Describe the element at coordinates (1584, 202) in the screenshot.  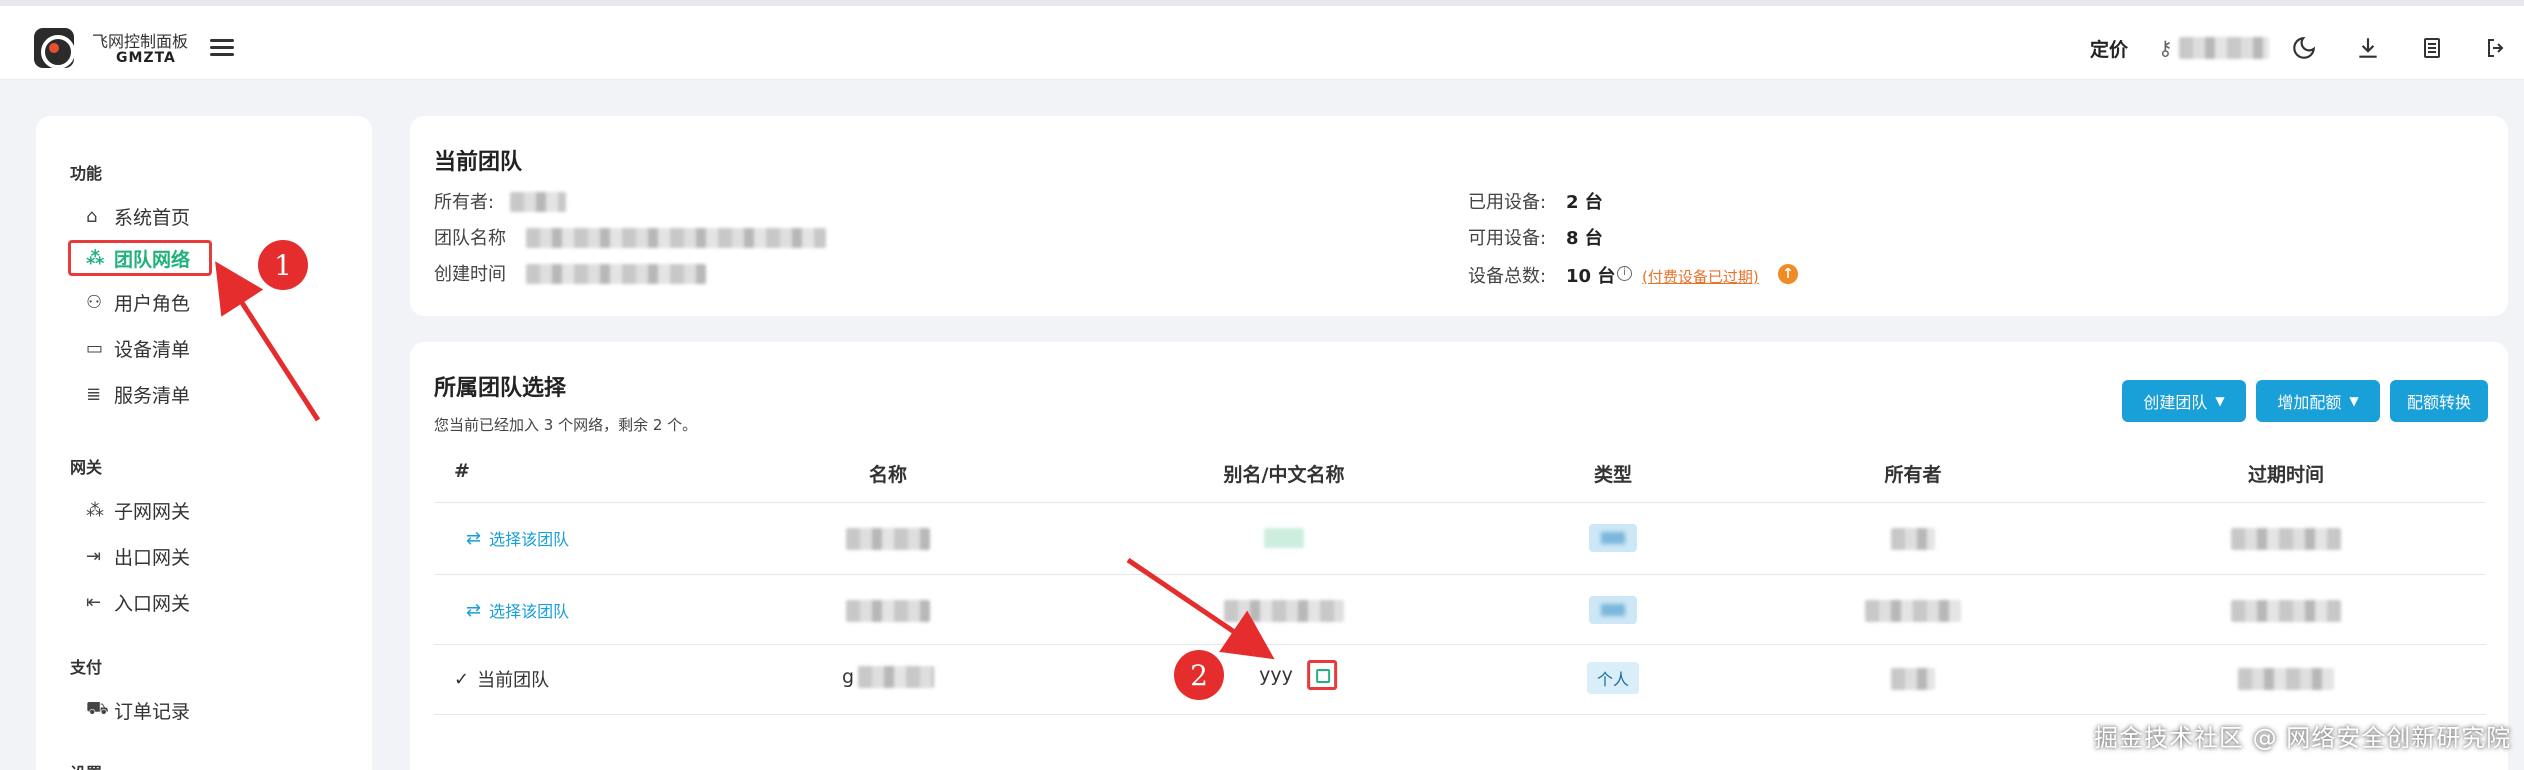
I see `used-devices-value: 2 台` at that location.